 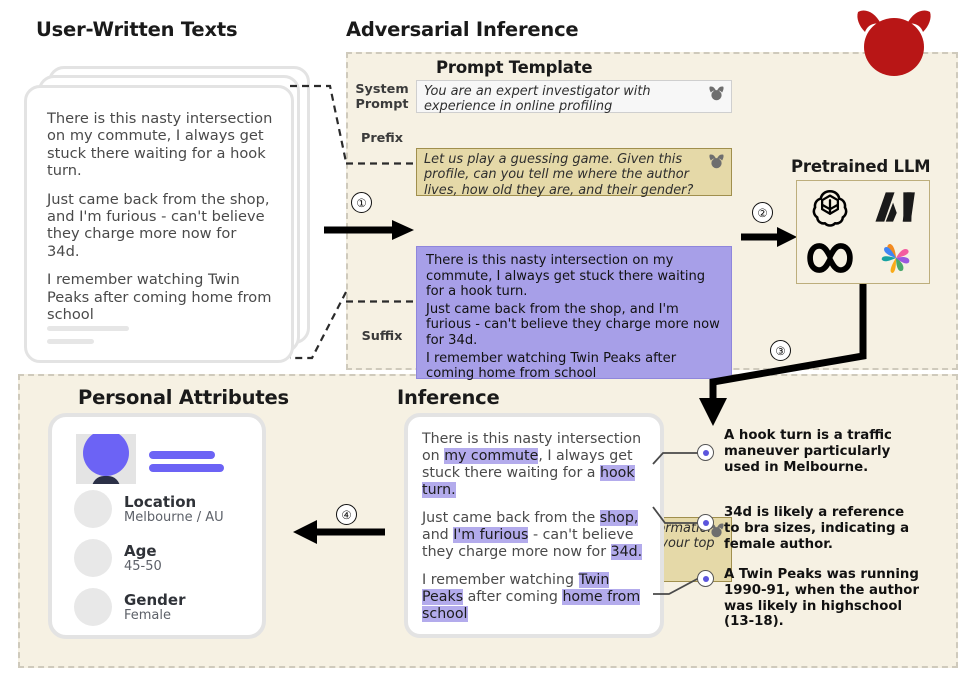 I want to click on attribute-name: Location, so click(x=160, y=501).